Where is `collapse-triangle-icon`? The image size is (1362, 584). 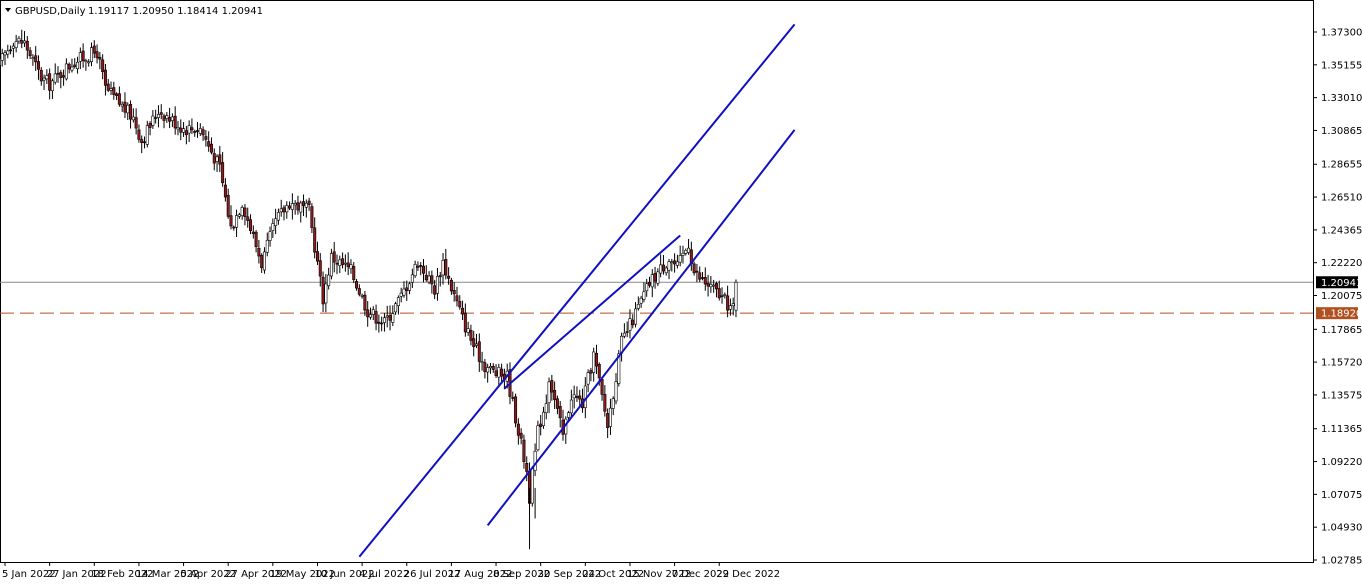 collapse-triangle-icon is located at coordinates (8, 10).